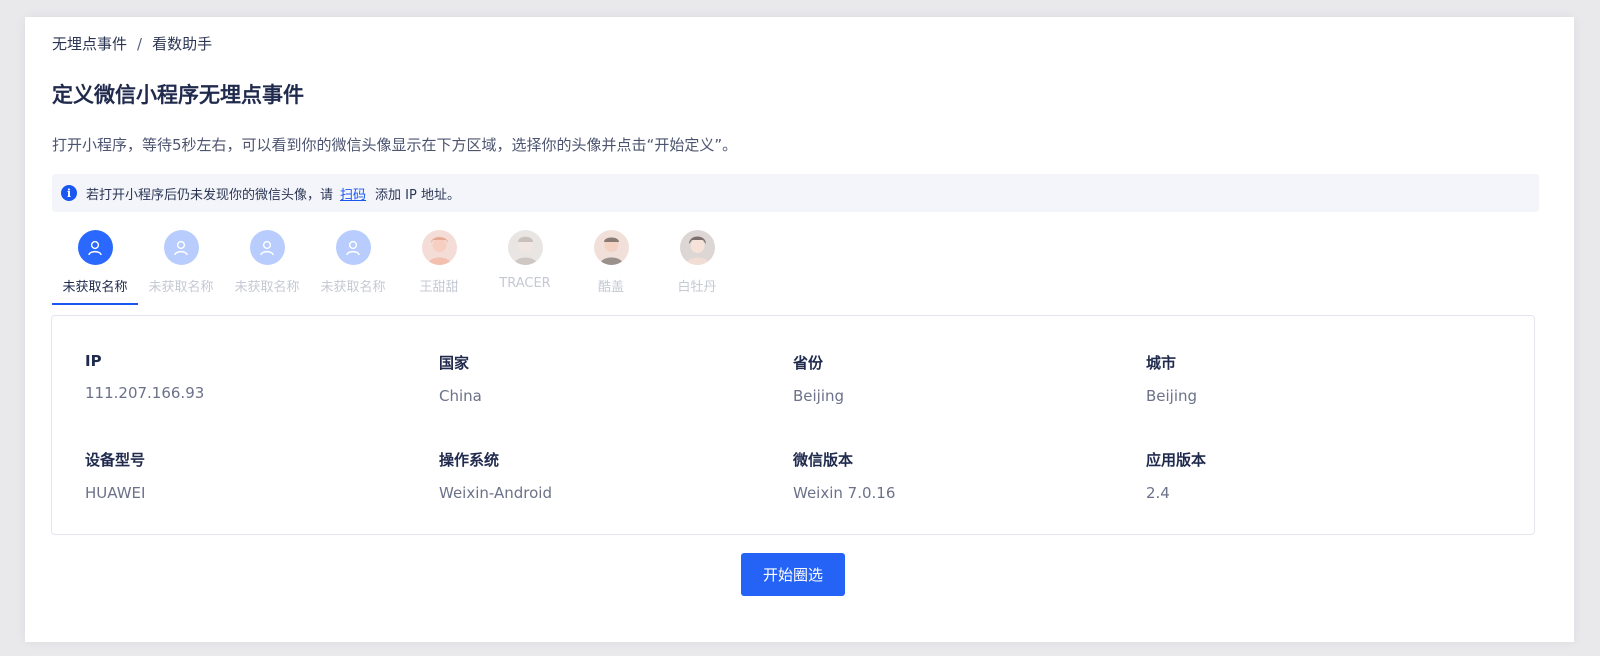  What do you see at coordinates (610, 287) in the screenshot?
I see `user-name: 酷盖` at bounding box center [610, 287].